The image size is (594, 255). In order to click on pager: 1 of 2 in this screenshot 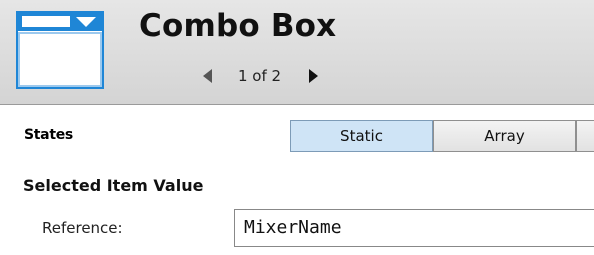, I will do `click(261, 76)`.